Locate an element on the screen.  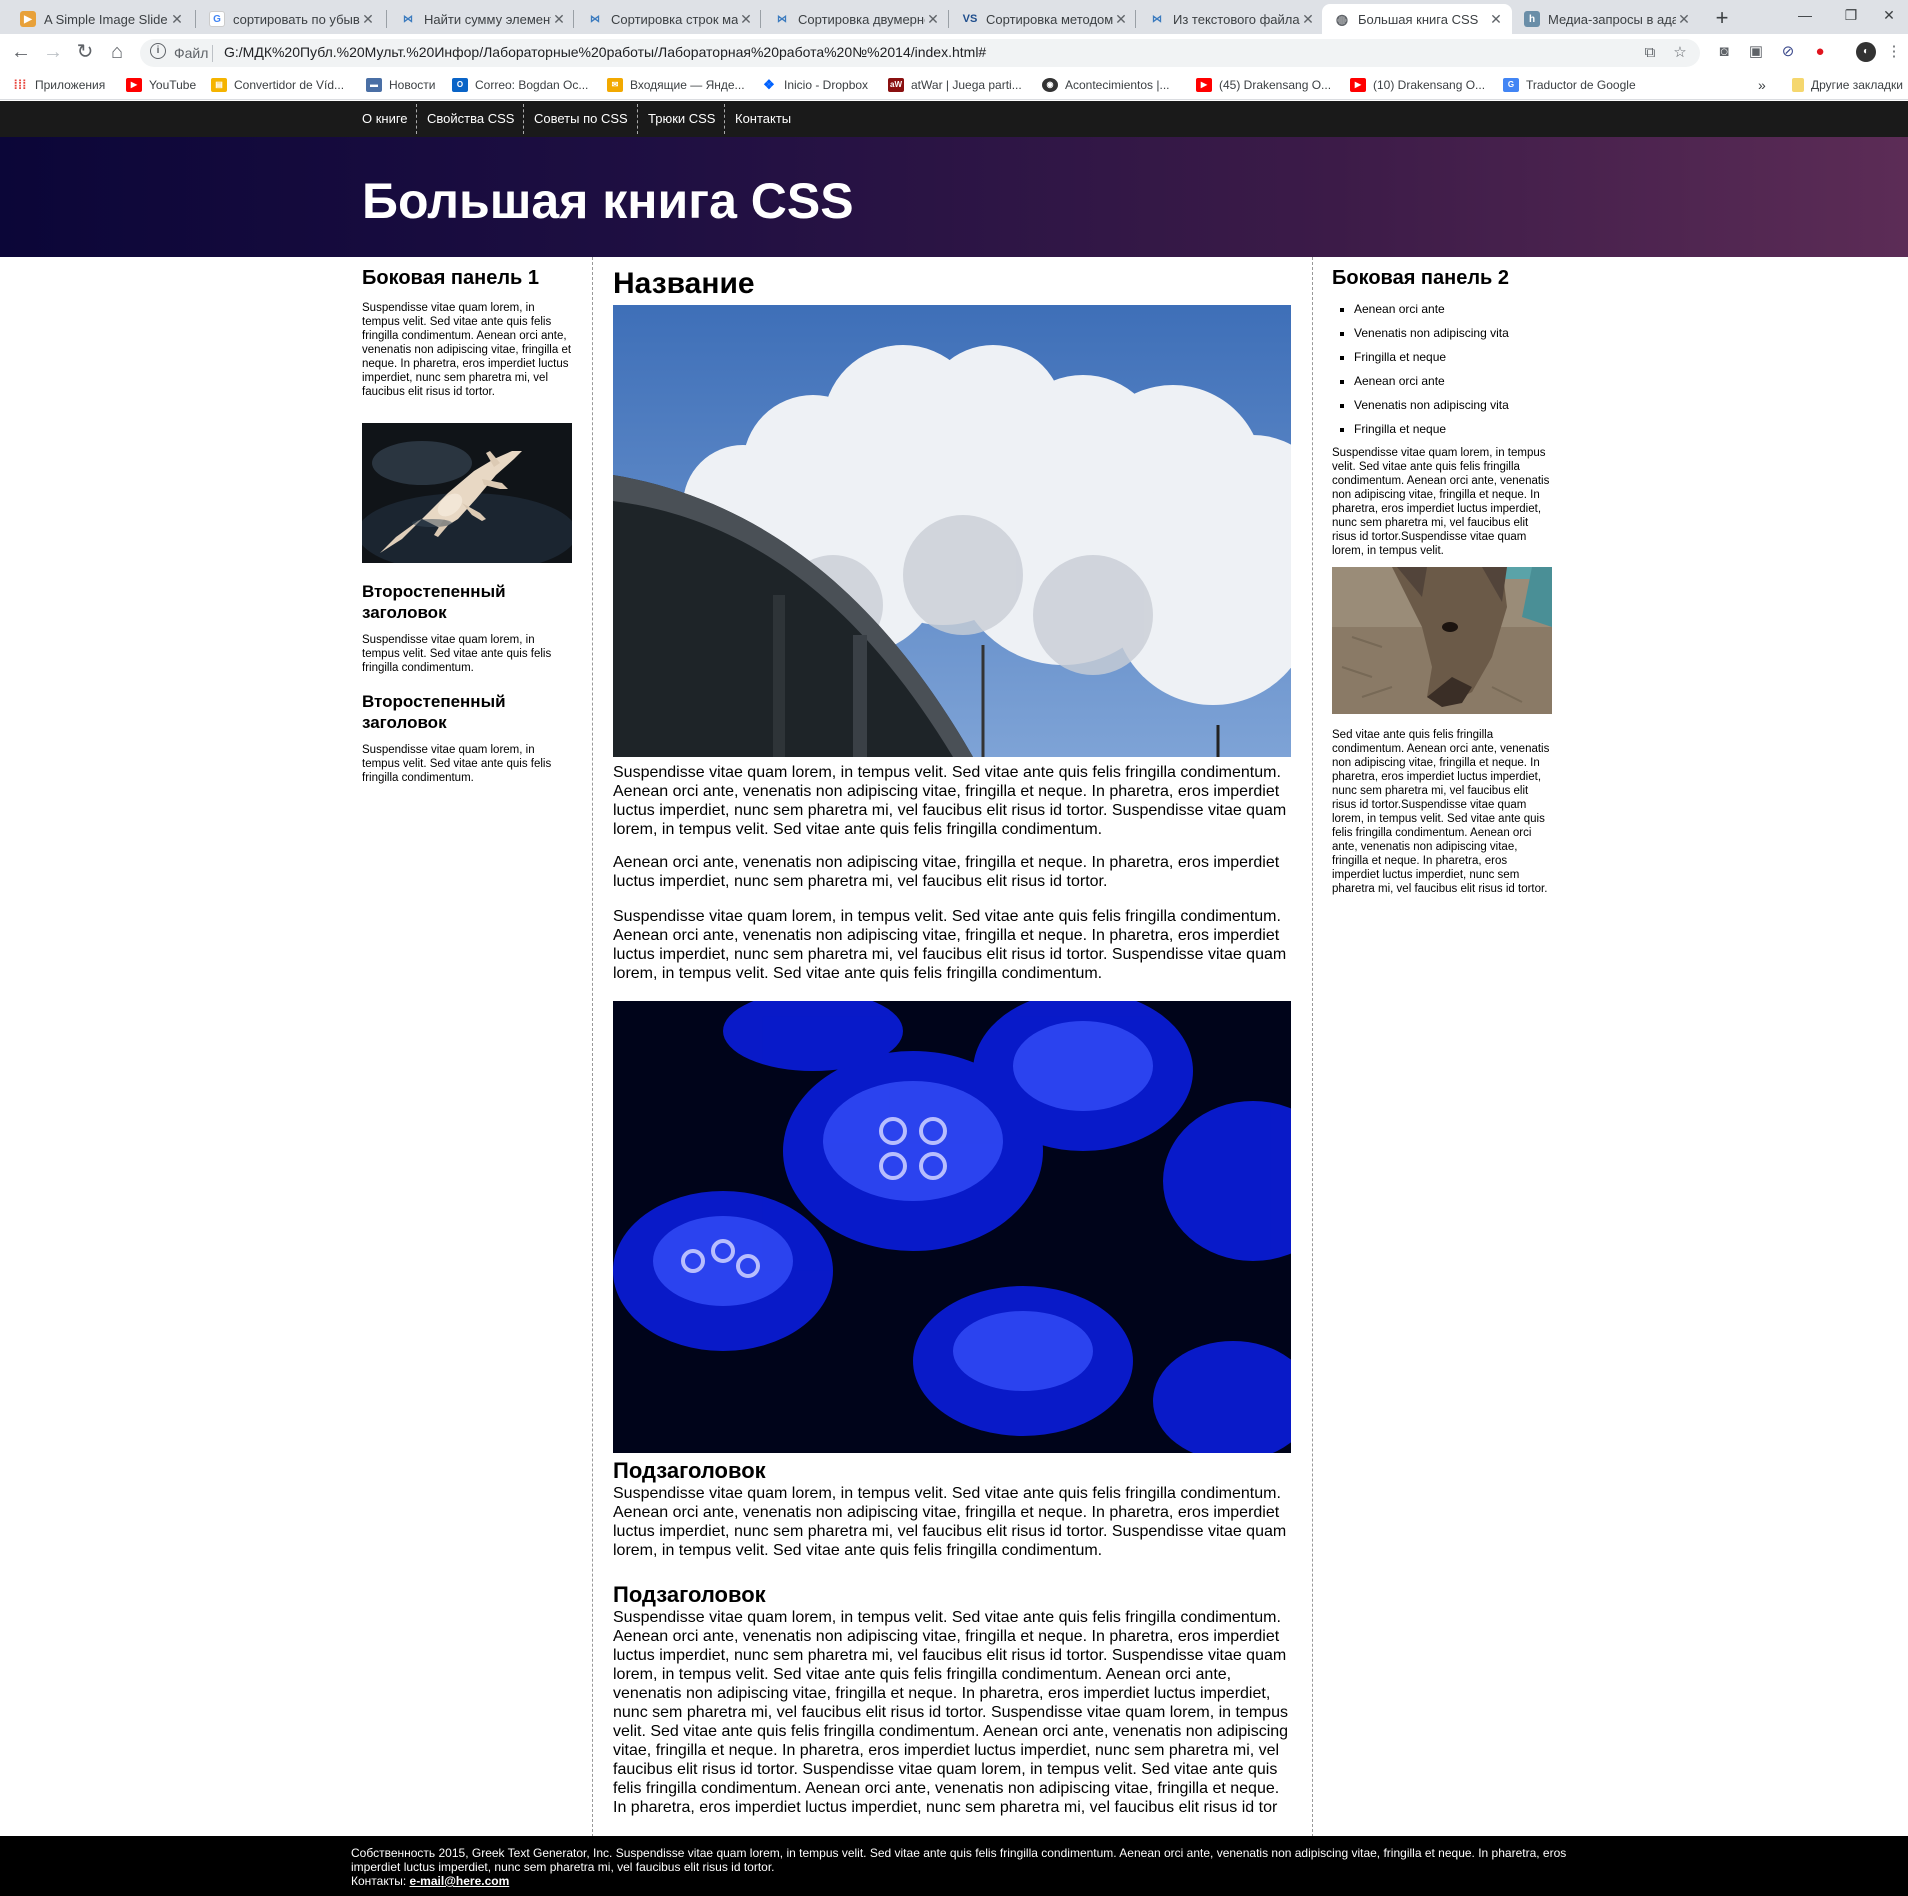
steam-icon: ◉ is located at coordinates (1050, 85).